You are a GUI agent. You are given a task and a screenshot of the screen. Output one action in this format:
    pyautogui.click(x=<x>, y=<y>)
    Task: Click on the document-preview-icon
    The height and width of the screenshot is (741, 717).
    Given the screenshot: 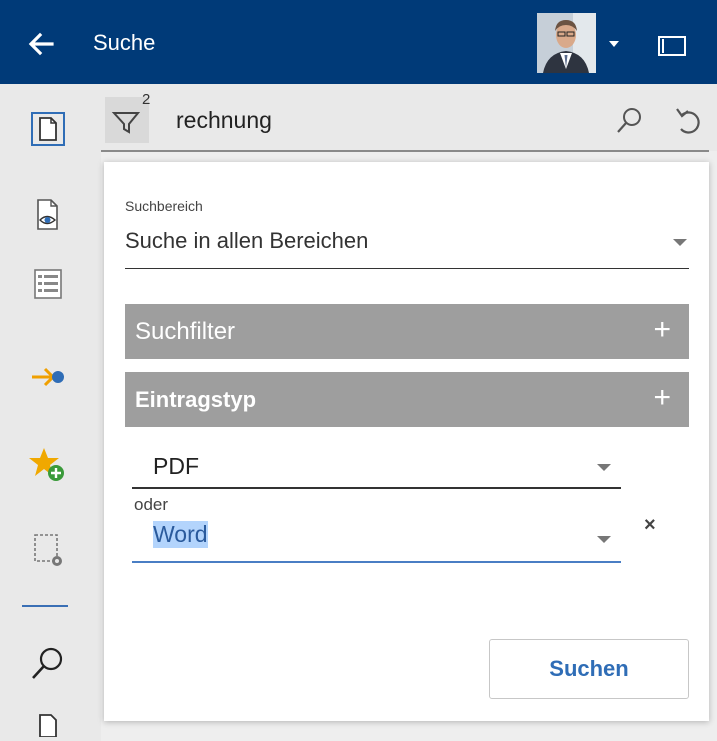 What is the action you would take?
    pyautogui.click(x=47, y=214)
    